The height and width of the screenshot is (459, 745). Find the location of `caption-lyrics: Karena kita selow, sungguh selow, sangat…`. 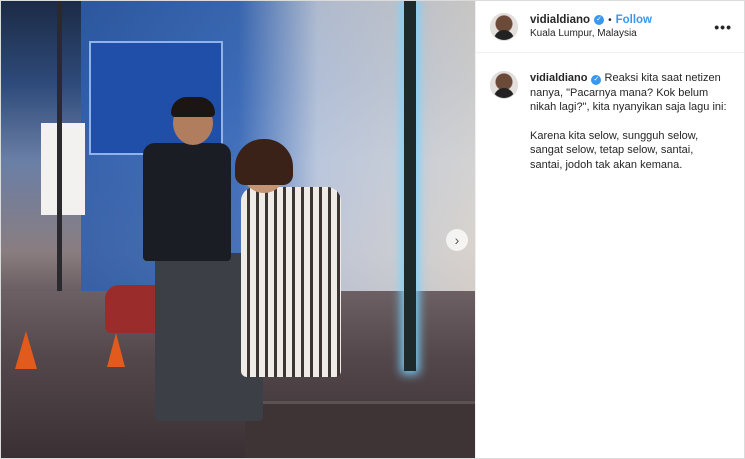

caption-lyrics: Karena kita selow, sungguh selow, sangat… is located at coordinates (614, 150).